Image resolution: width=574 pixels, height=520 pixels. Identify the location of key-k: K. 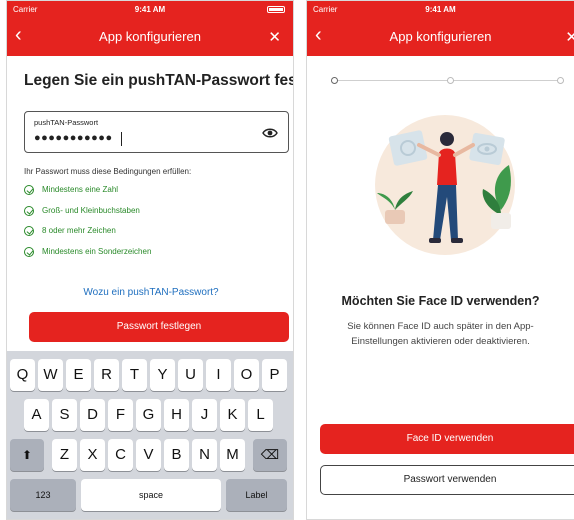
(232, 415).